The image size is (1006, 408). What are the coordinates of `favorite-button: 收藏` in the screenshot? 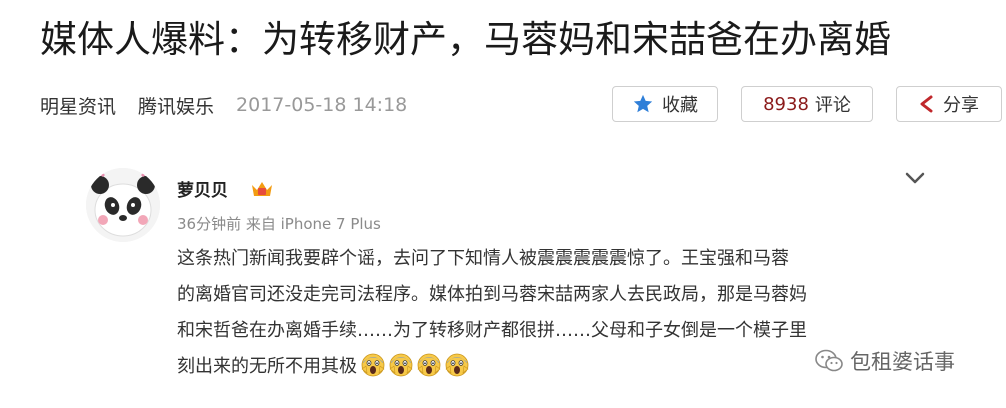 It's located at (665, 104).